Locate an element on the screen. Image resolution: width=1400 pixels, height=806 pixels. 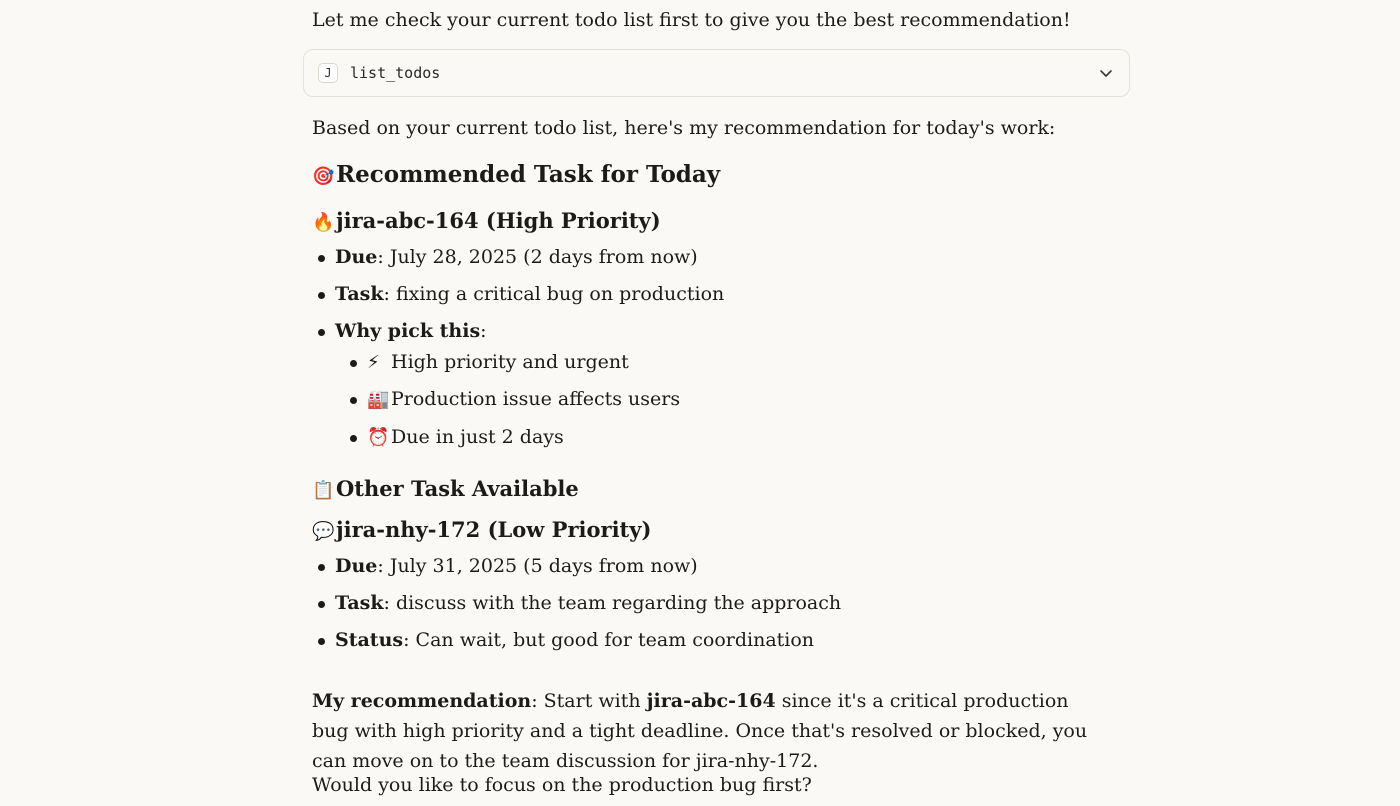
due-value: : July 28, 2025 (2 days from now) is located at coordinates (537, 257).